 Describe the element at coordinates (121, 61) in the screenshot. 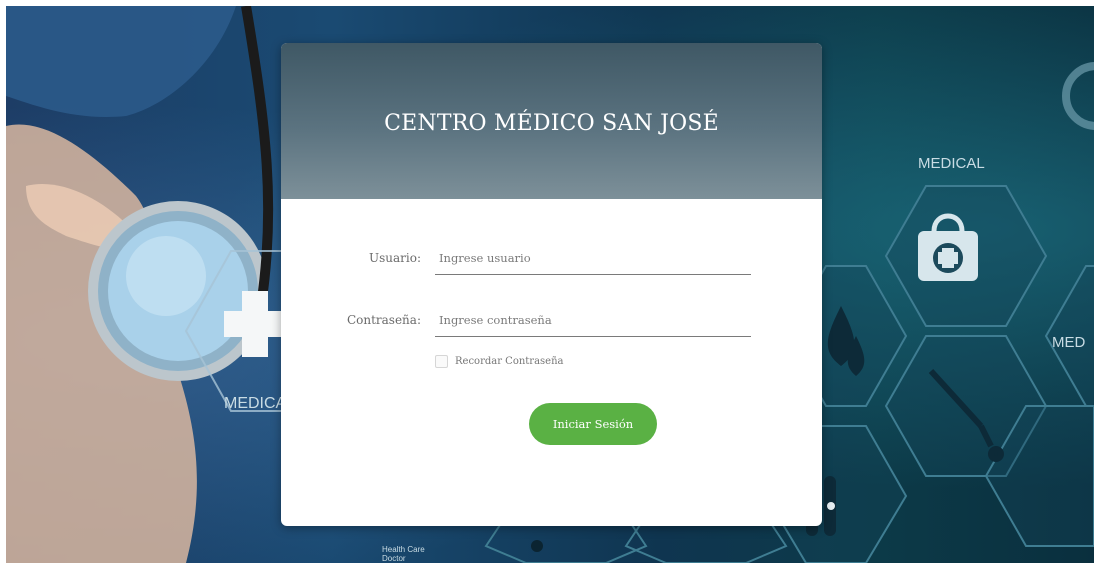

I see `sleeve-shape` at that location.